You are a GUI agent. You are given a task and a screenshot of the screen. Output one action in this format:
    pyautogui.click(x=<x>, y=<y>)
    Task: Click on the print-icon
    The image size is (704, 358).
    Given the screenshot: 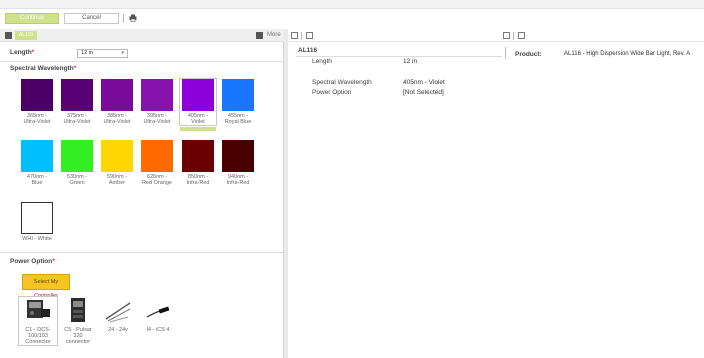 What is the action you would take?
    pyautogui.click(x=133, y=18)
    